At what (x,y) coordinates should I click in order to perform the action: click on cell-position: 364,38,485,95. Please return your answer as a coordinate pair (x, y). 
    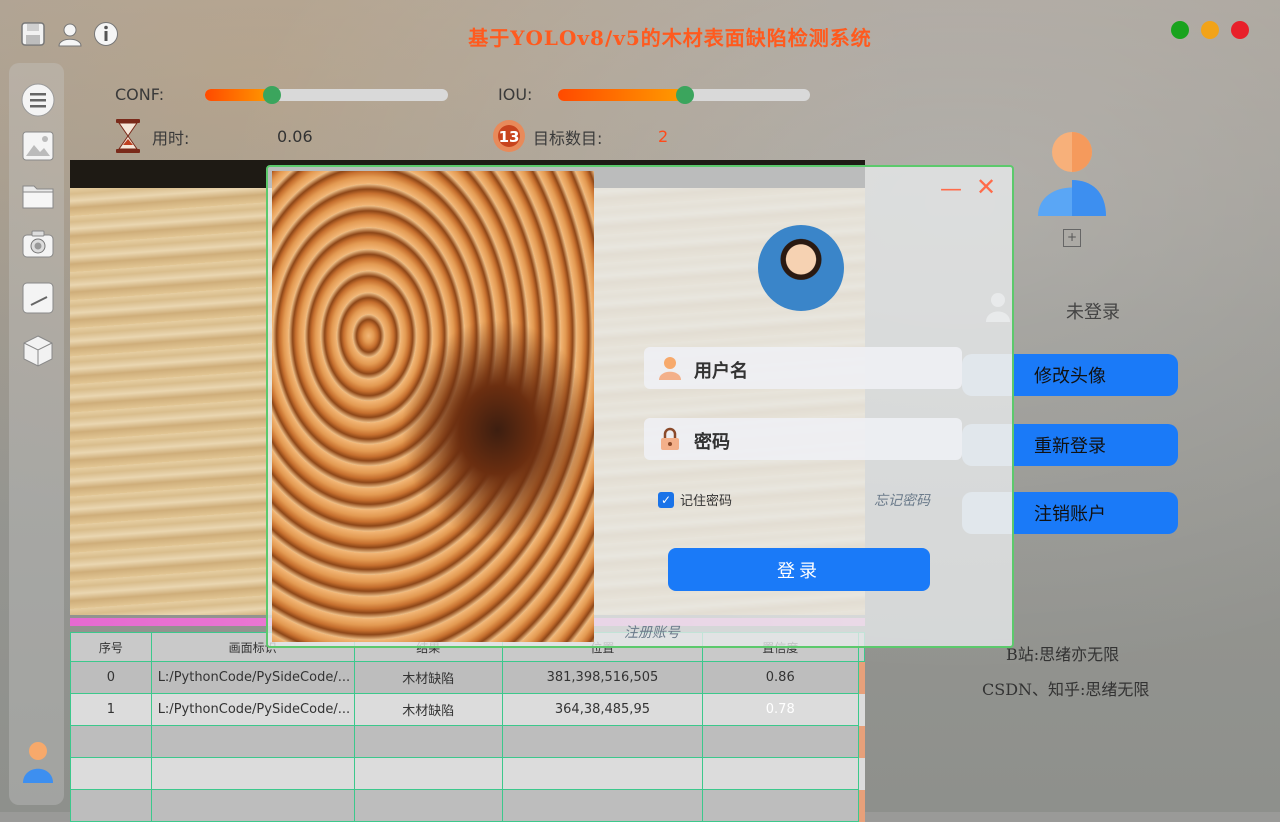
    Looking at the image, I should click on (602, 709).